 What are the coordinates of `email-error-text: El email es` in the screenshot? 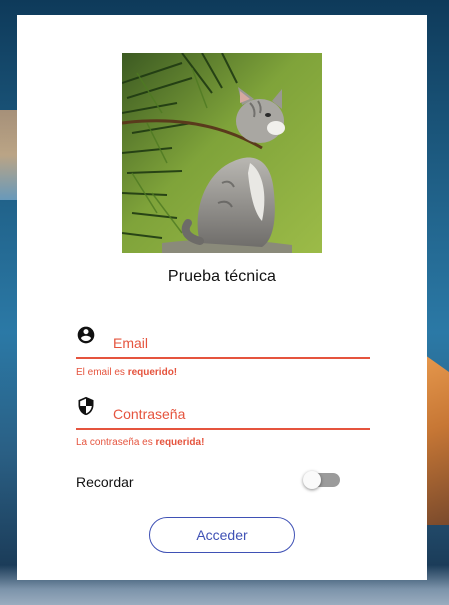 It's located at (102, 372).